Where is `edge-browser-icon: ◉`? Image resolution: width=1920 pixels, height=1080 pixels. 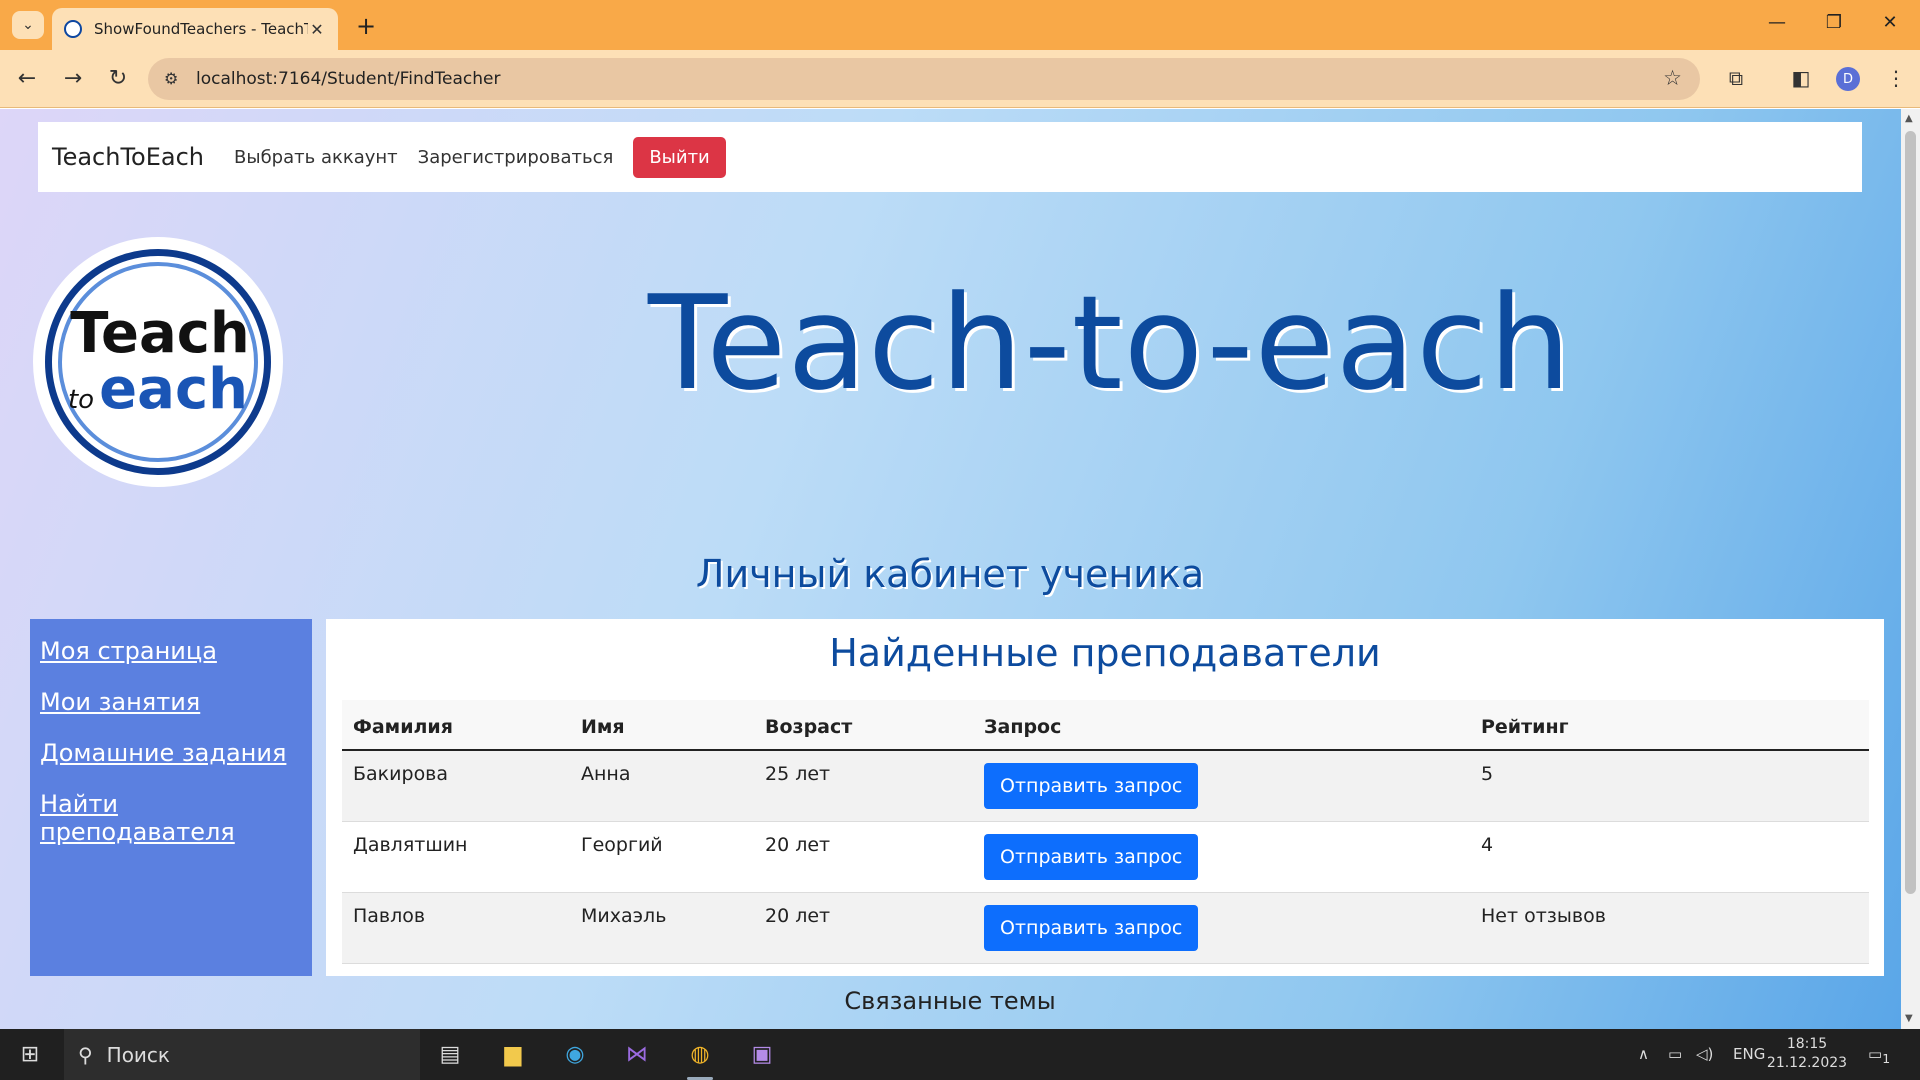 edge-browser-icon: ◉ is located at coordinates (575, 1054).